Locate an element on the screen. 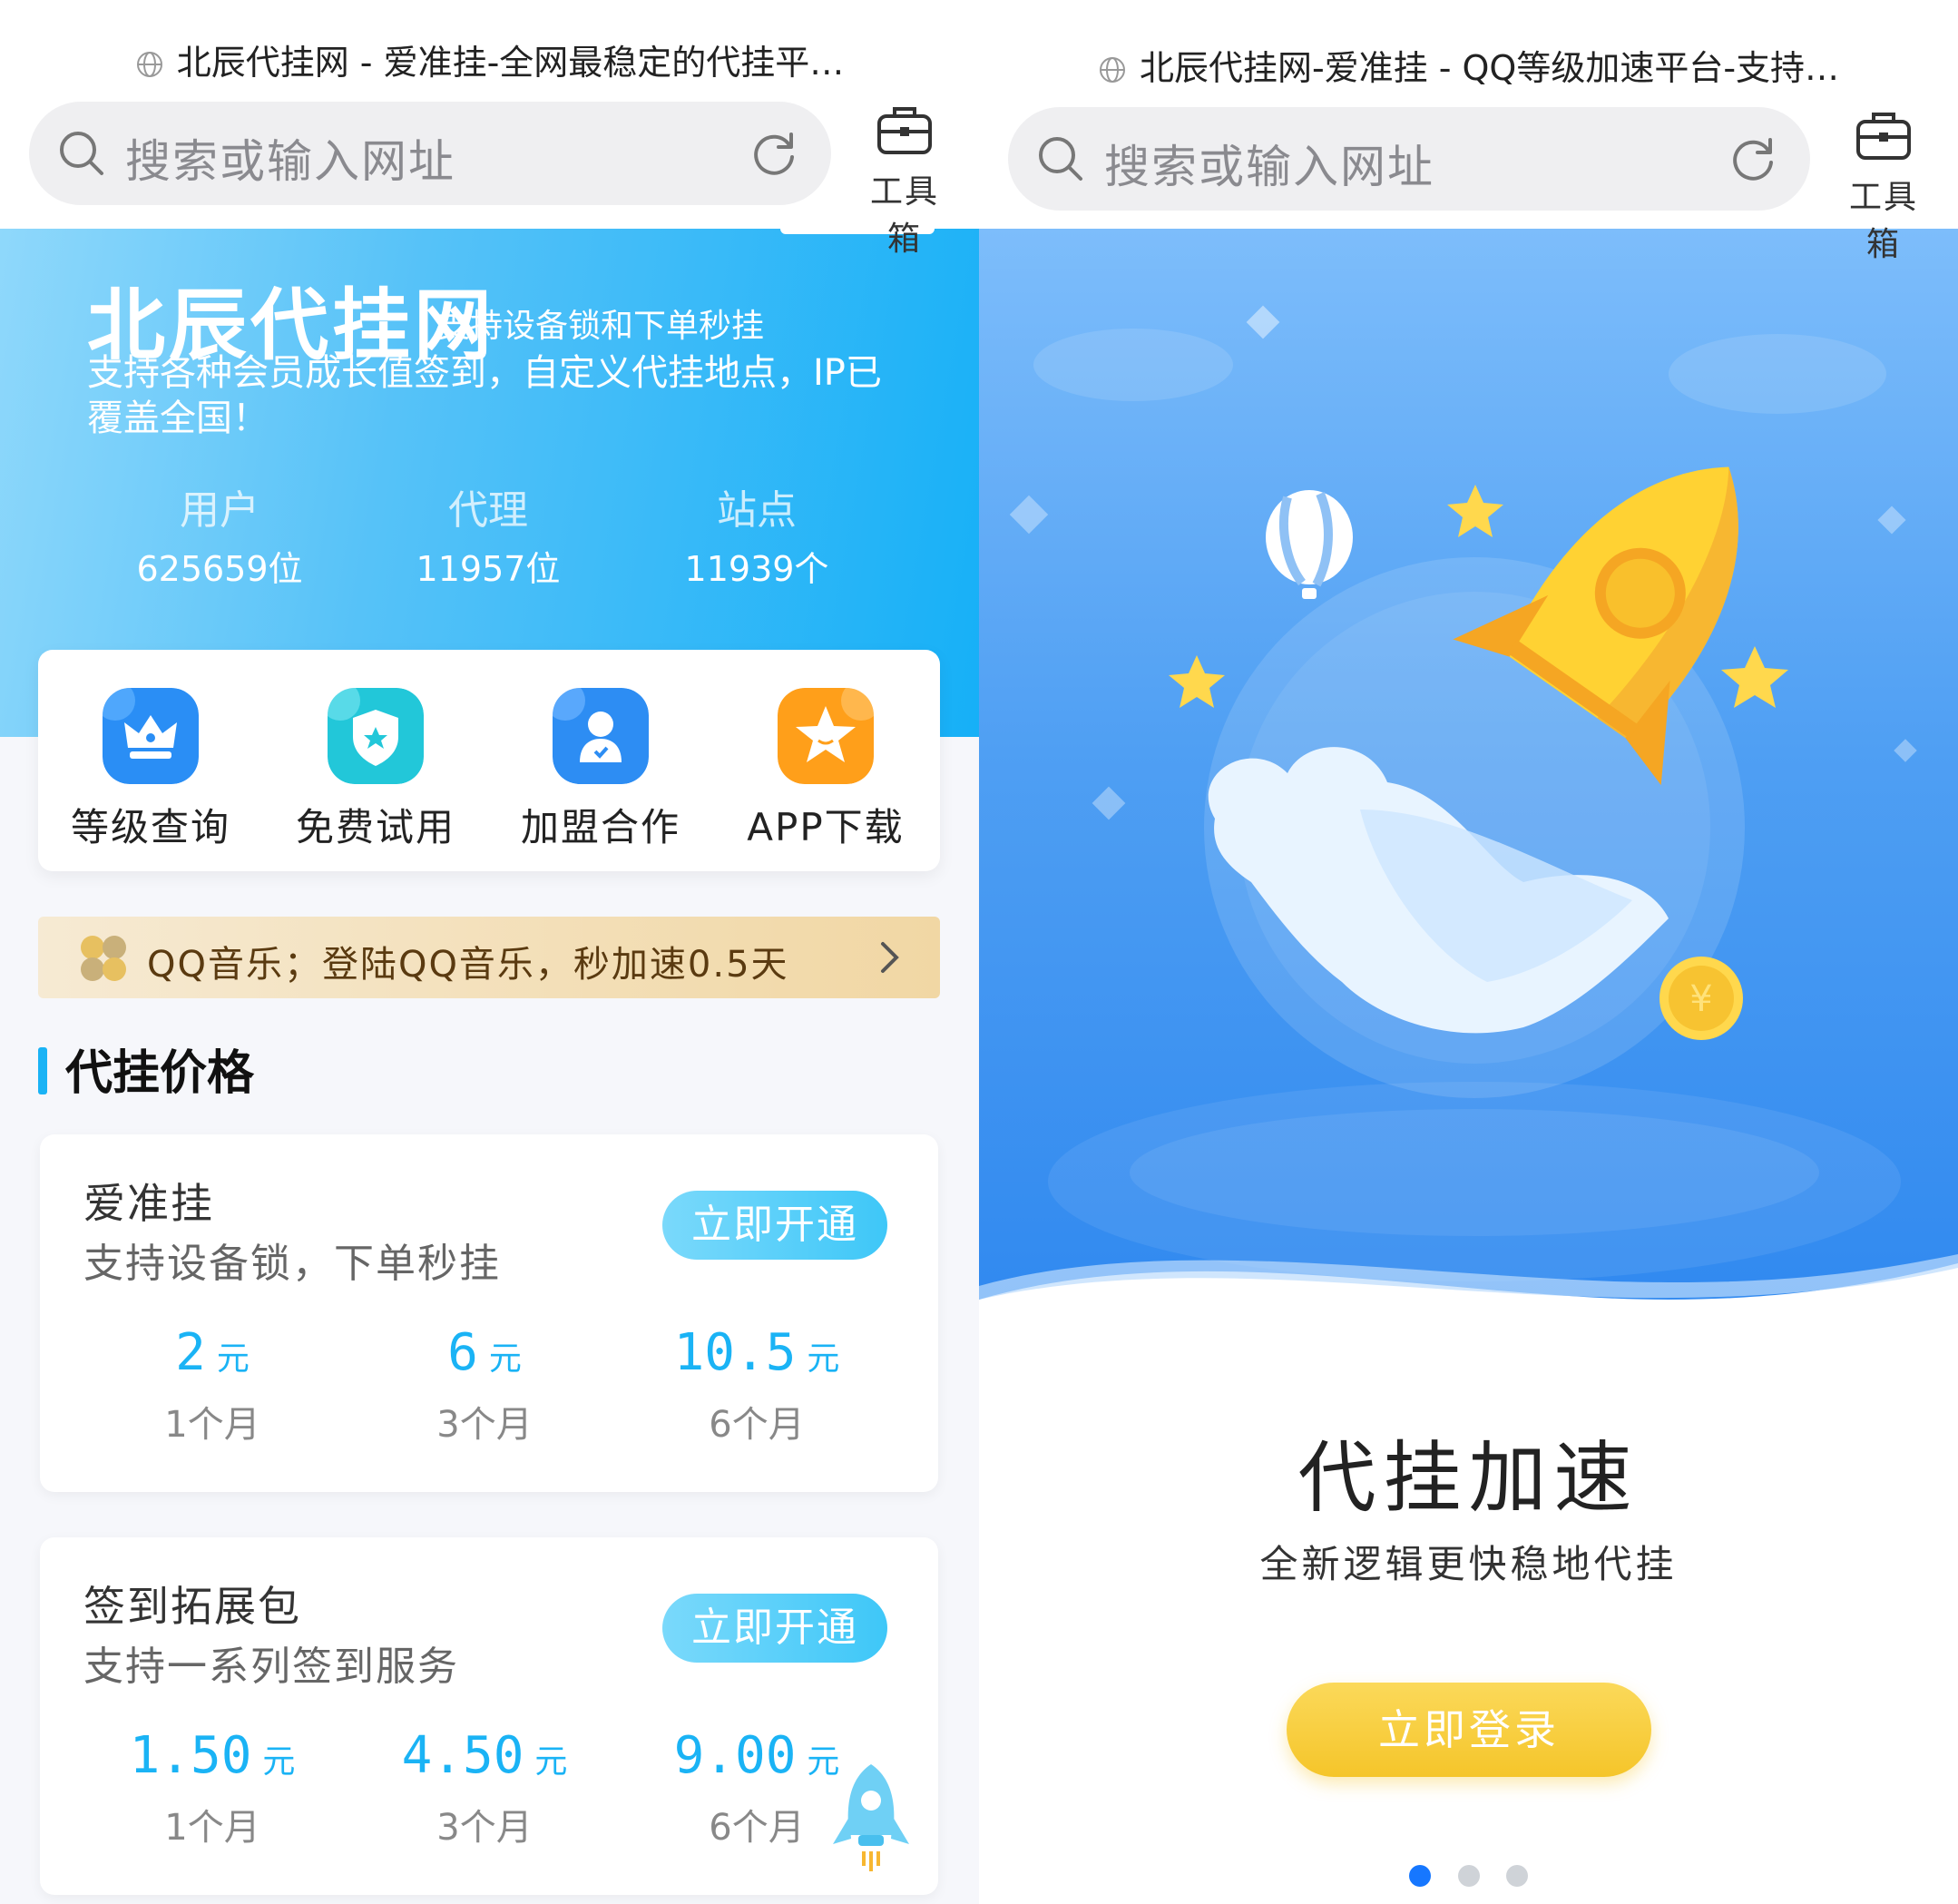 Image resolution: width=1958 pixels, height=1904 pixels. stat-agents: 代理 11957位 is located at coordinates (488, 534).